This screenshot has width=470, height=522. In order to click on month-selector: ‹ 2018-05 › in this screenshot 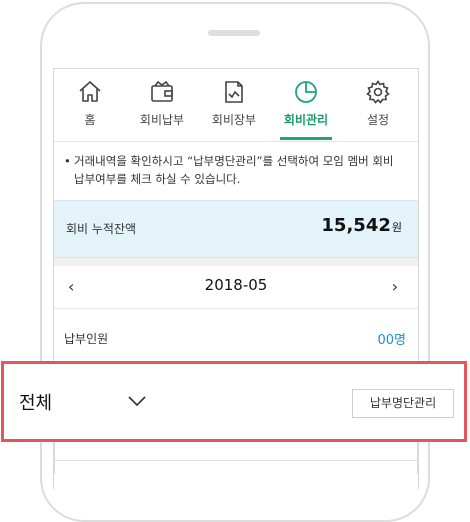, I will do `click(236, 287)`.